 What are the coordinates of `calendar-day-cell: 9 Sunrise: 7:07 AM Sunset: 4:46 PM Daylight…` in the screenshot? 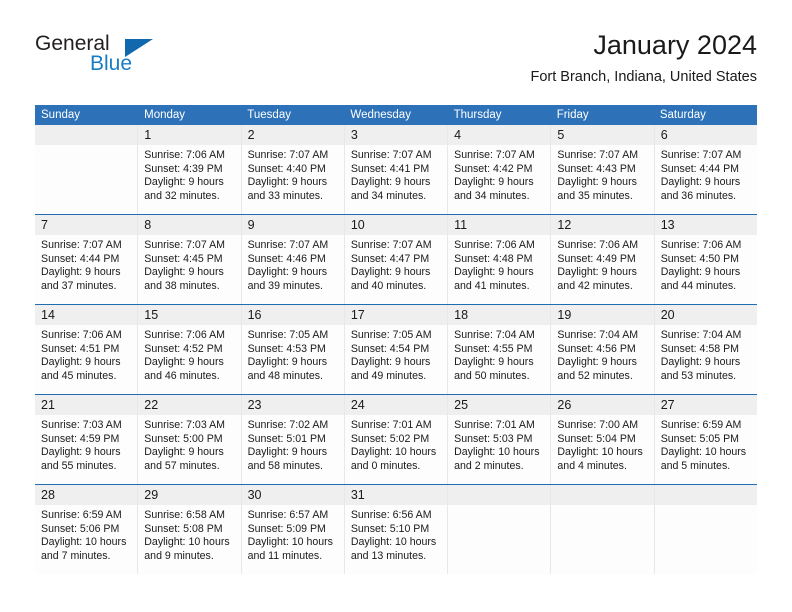 It's located at (293, 259).